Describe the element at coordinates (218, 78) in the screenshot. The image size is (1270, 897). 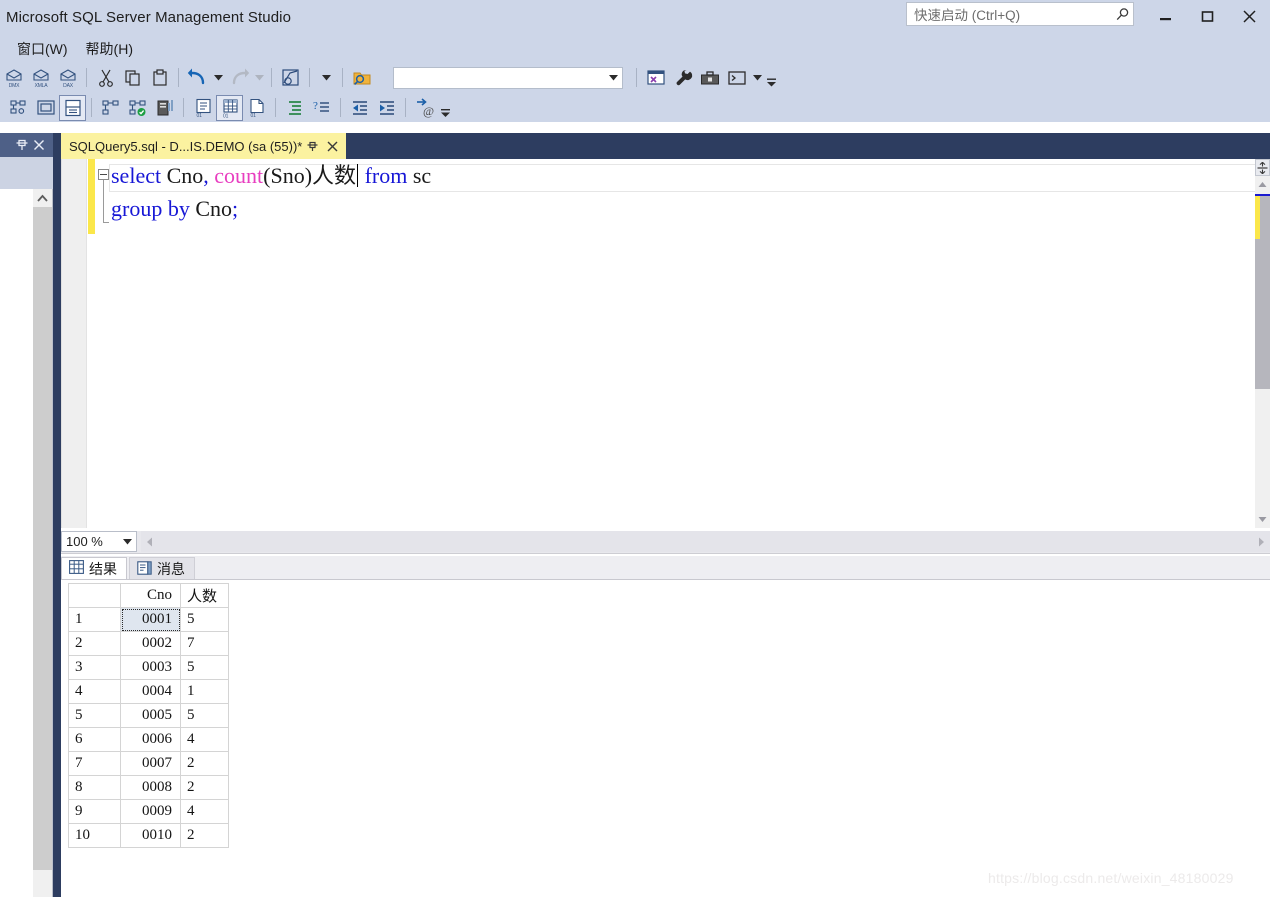
I see `undo-dropdown-icon` at that location.